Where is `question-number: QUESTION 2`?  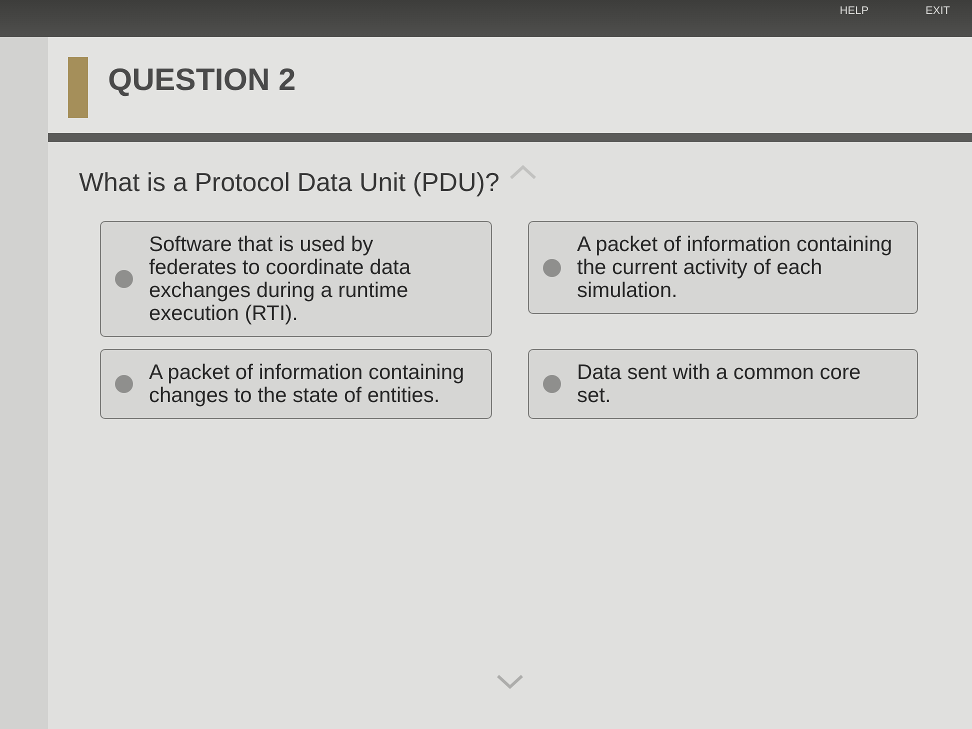 question-number: QUESTION 2 is located at coordinates (202, 80).